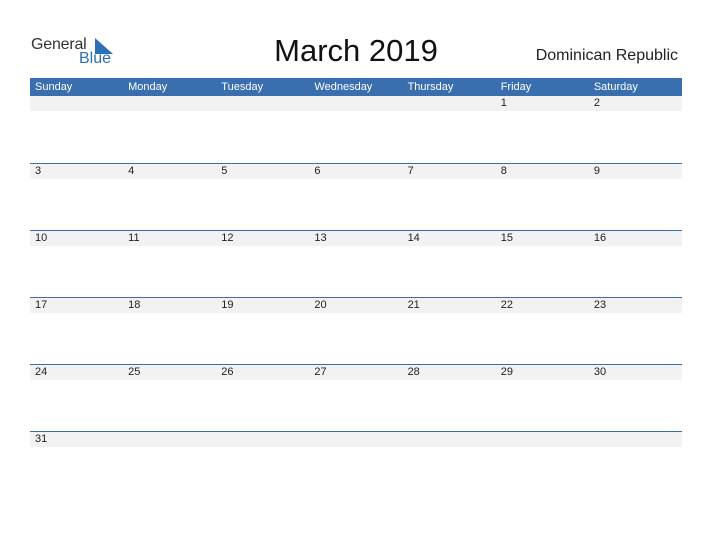 Image resolution: width=712 pixels, height=550 pixels. I want to click on day-number: 4, so click(170, 171).